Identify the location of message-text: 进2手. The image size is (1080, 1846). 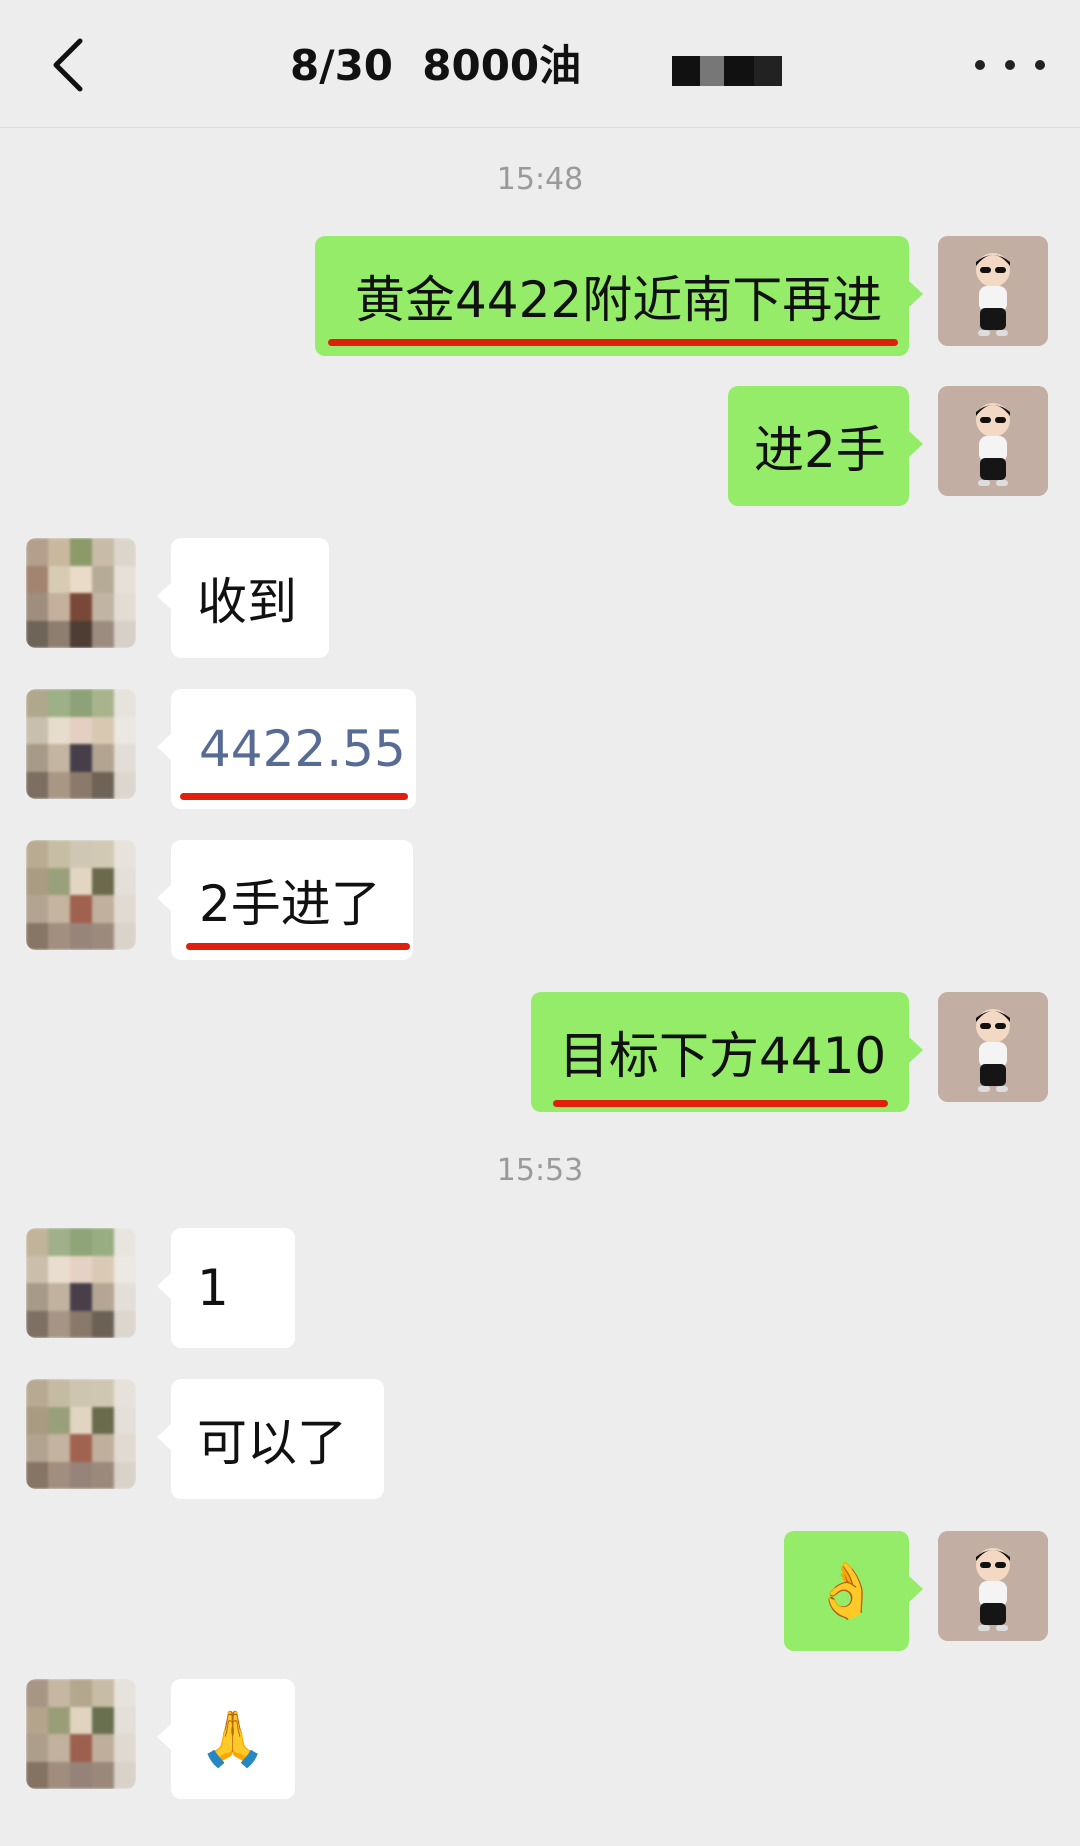
(820, 450).